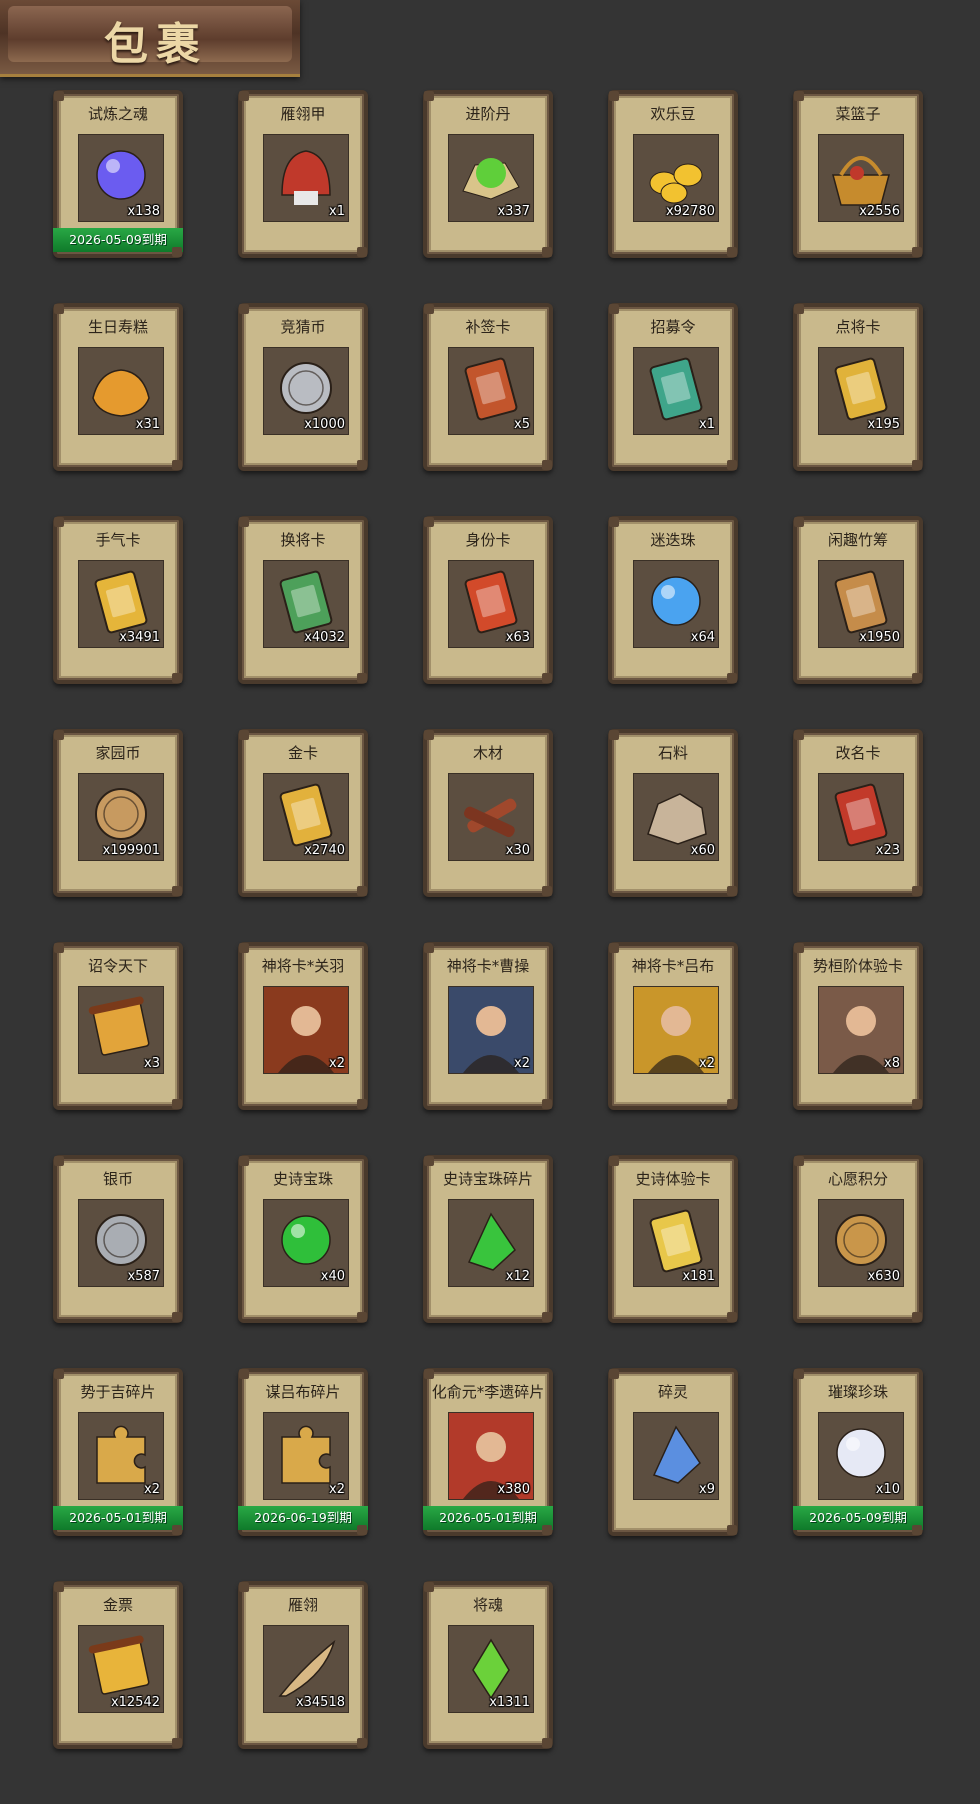 The width and height of the screenshot is (980, 1804). What do you see at coordinates (673, 1179) in the screenshot?
I see `item-name: 史诗体验卡` at bounding box center [673, 1179].